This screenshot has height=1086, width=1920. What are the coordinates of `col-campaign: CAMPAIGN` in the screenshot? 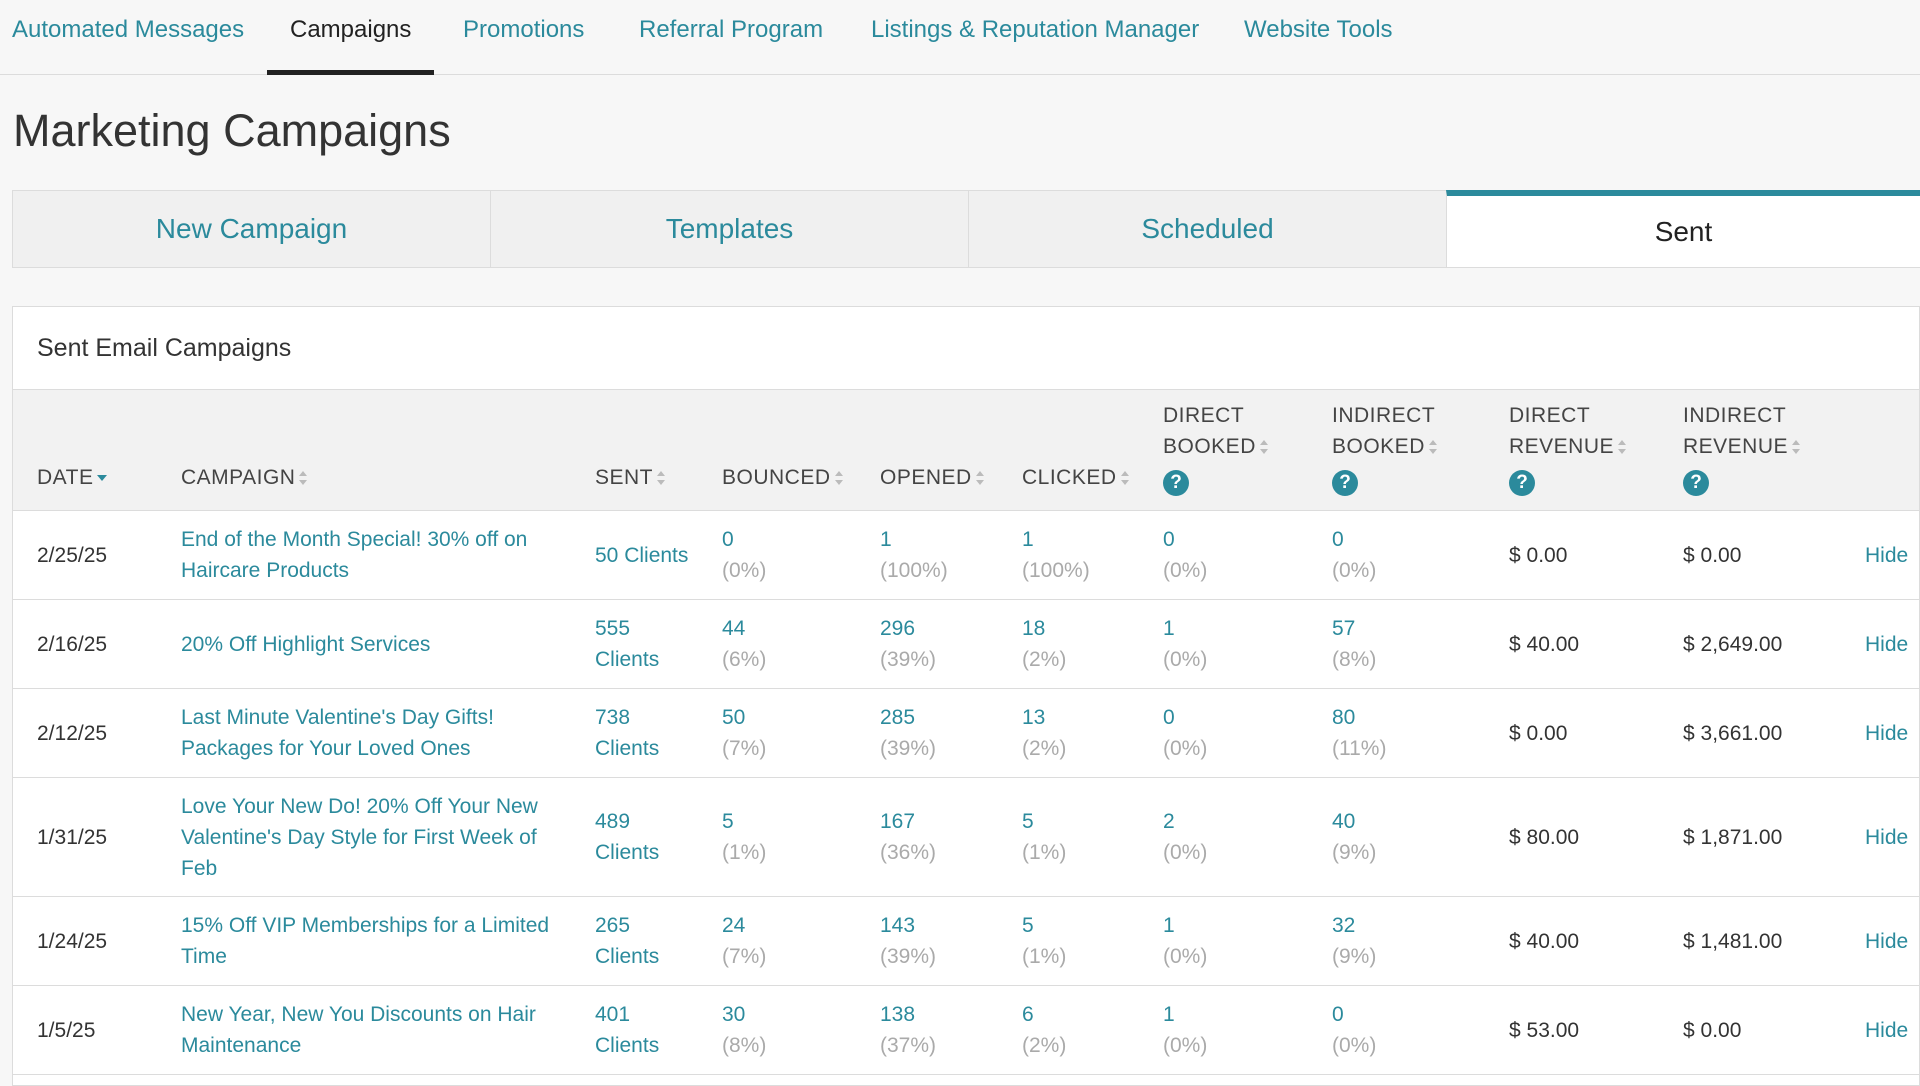 It's located at (244, 477).